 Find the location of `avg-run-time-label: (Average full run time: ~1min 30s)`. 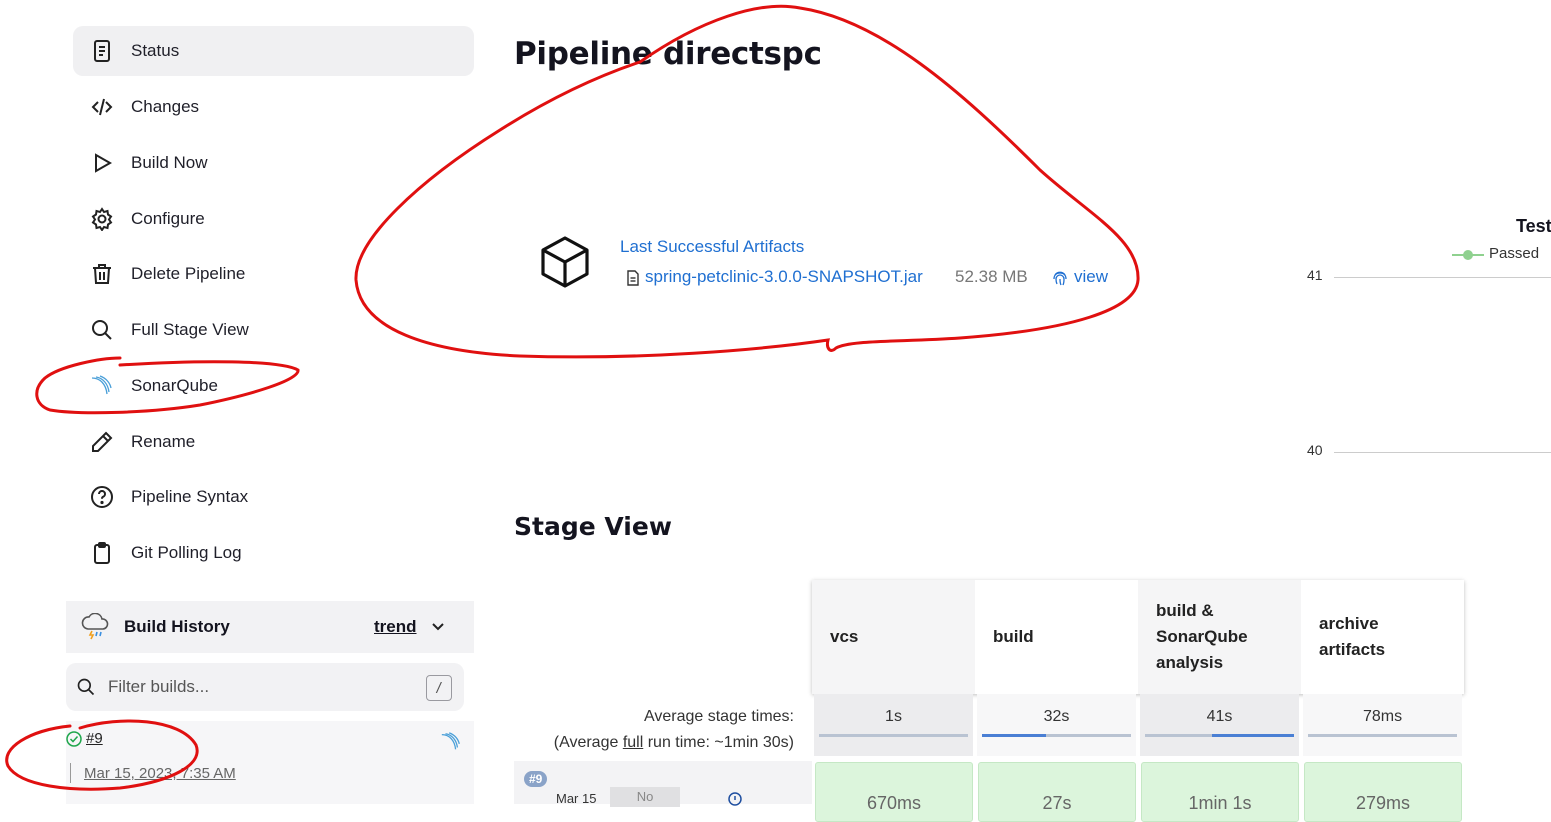

avg-run-time-label: (Average full run time: ~1min 30s) is located at coordinates (654, 743).